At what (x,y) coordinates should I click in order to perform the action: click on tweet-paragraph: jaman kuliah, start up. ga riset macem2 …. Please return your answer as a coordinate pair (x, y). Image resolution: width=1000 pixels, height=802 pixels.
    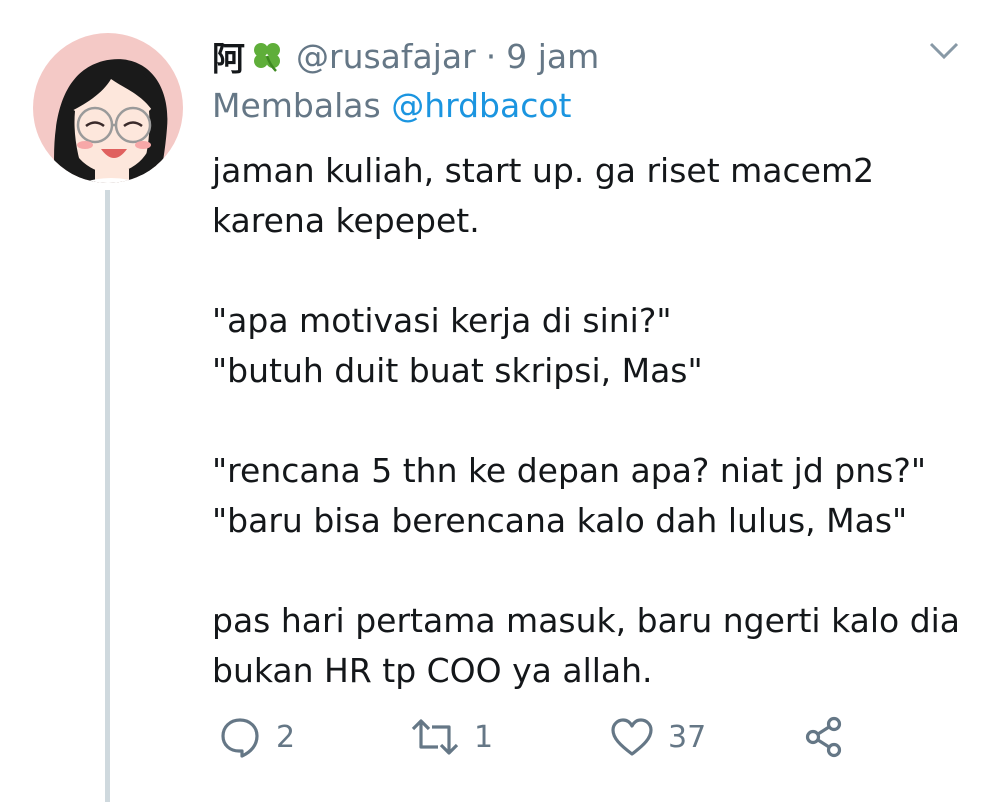
    Looking at the image, I should click on (543, 195).